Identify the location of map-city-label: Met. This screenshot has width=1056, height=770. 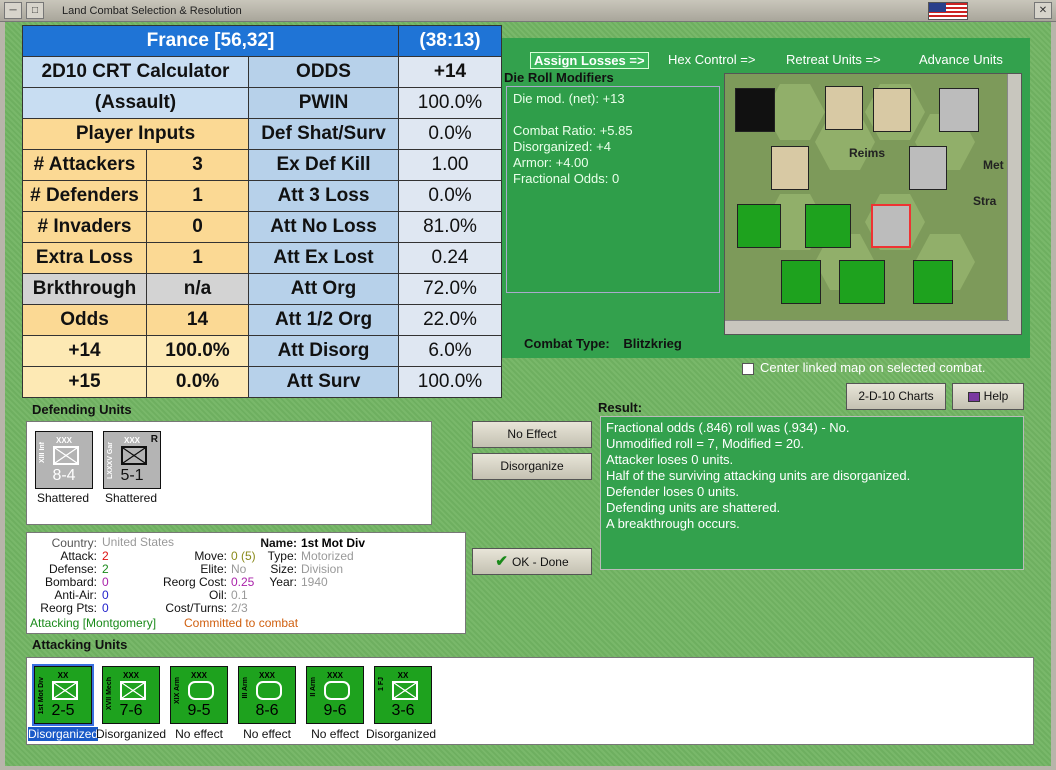
(993, 165).